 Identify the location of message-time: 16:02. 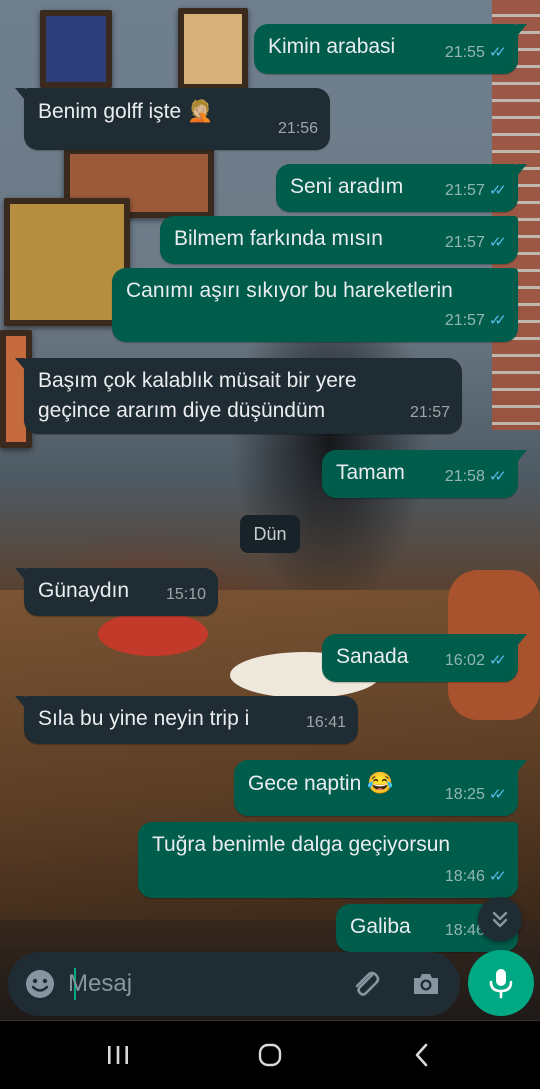
(464, 660).